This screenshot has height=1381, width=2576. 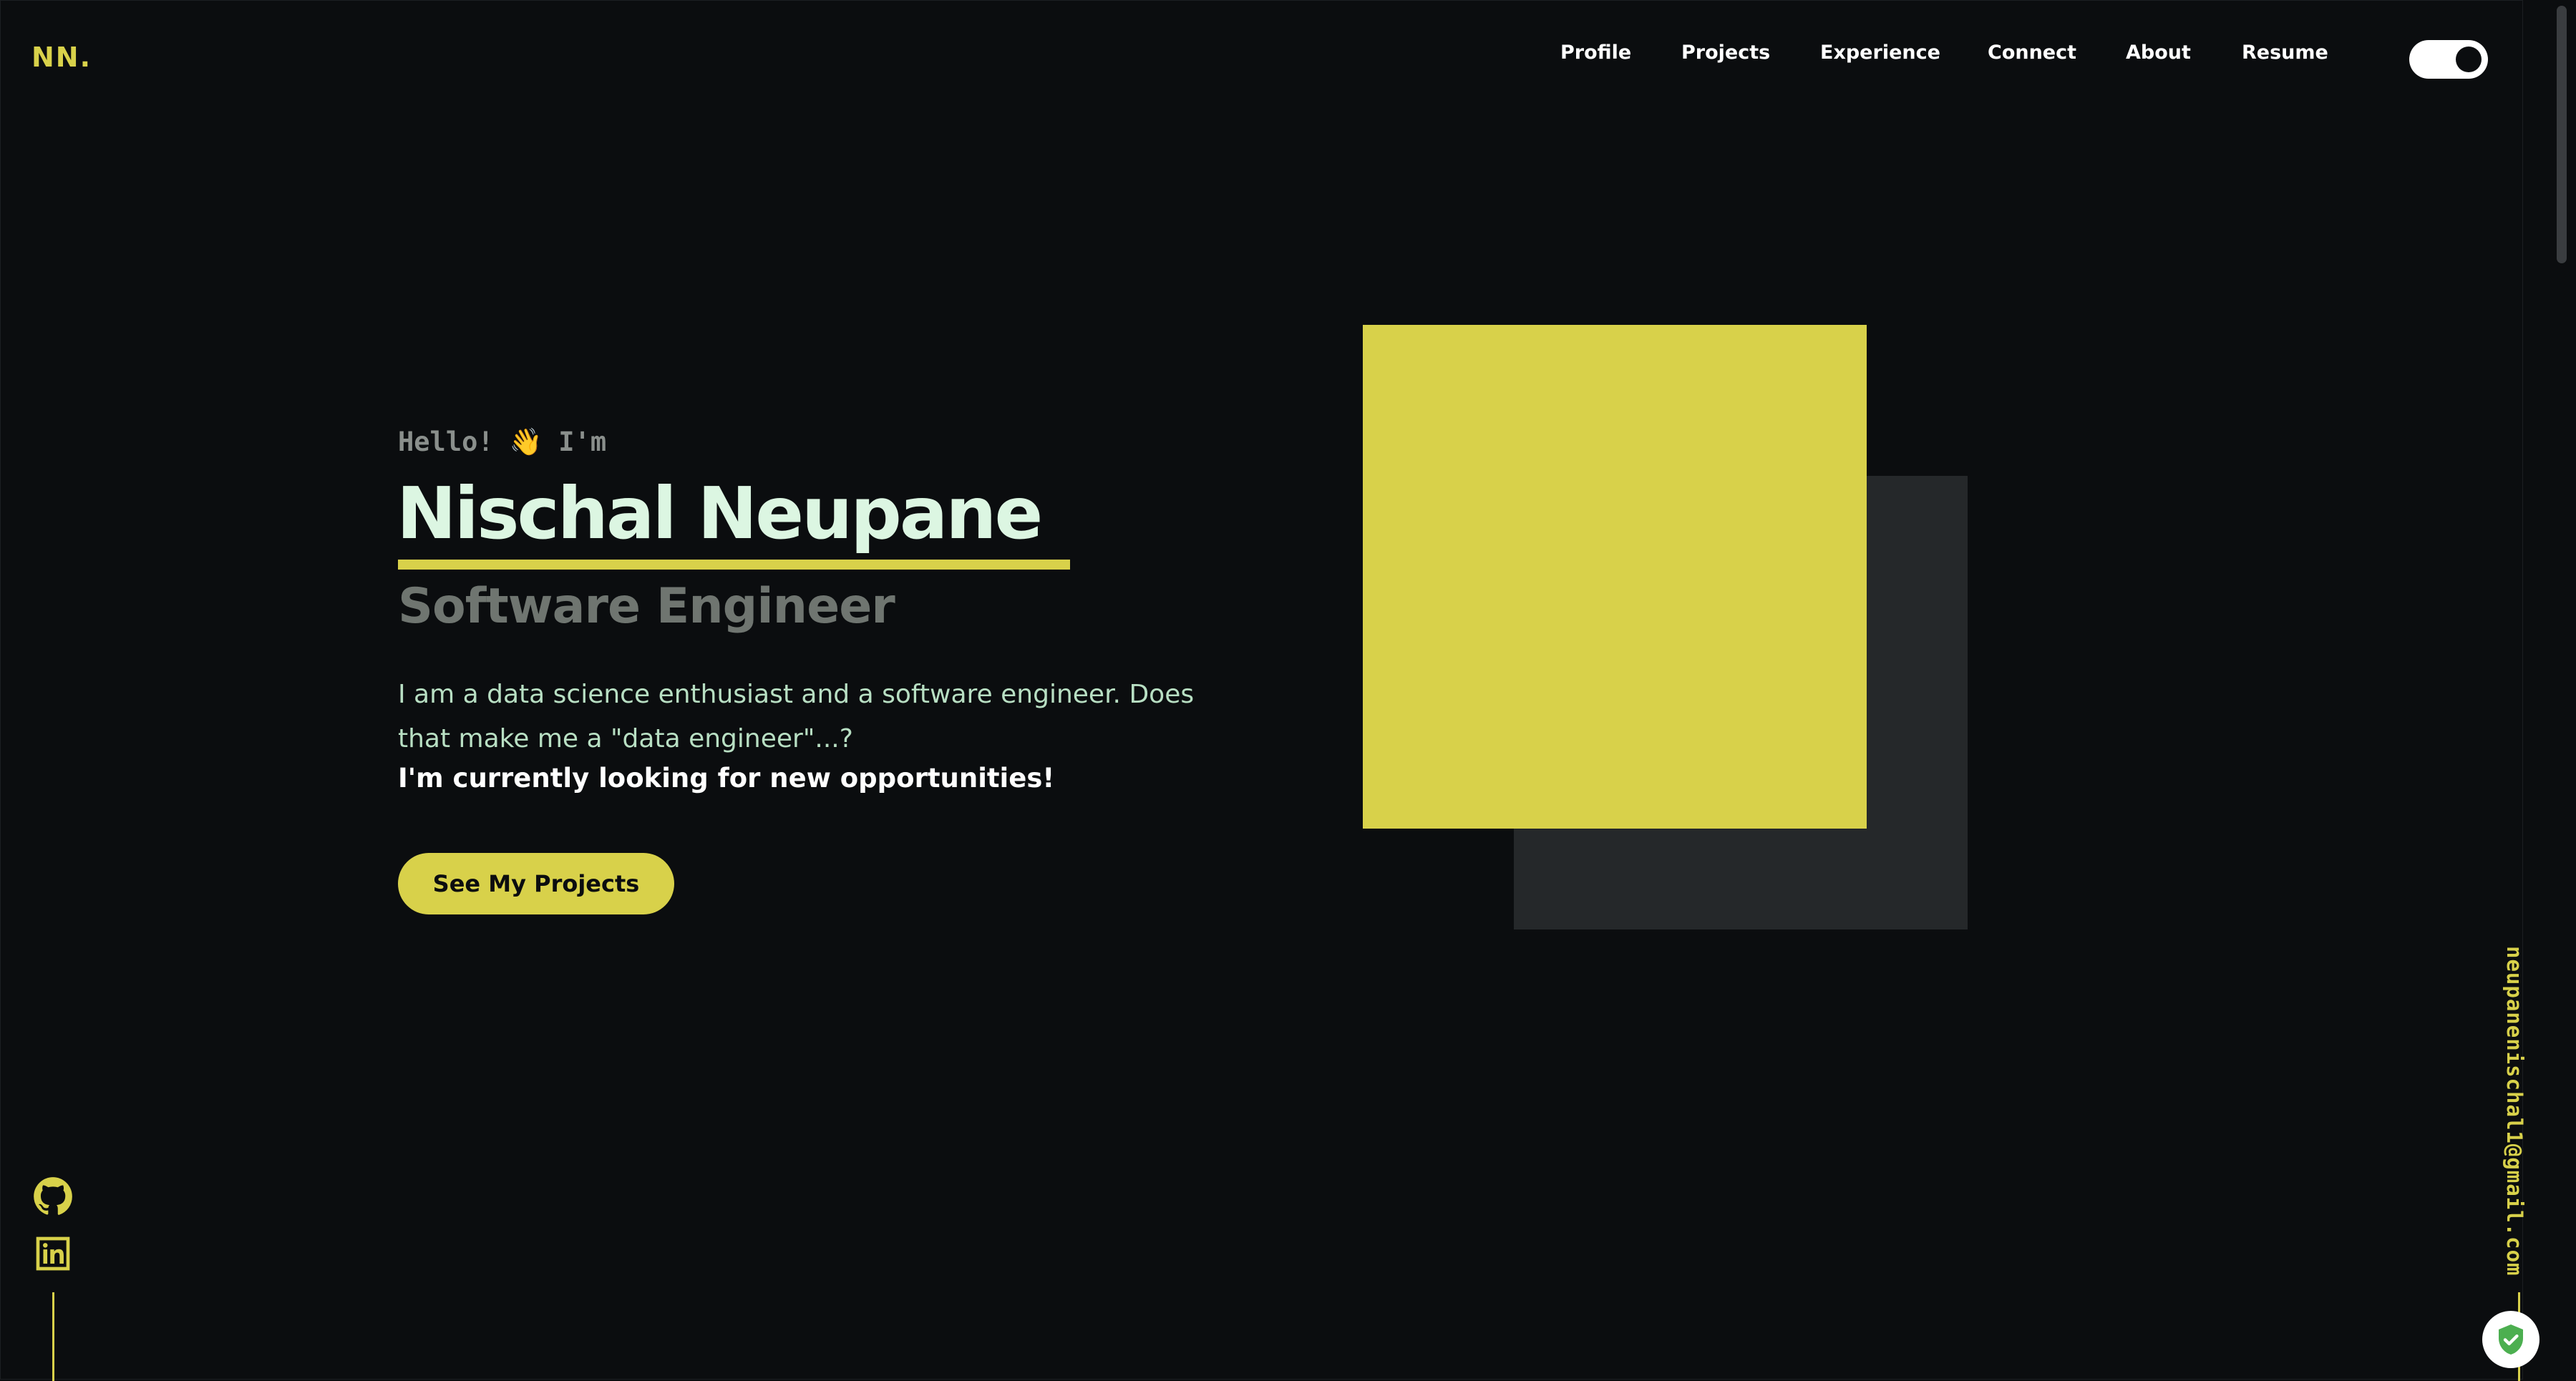 What do you see at coordinates (2469, 59) in the screenshot?
I see `toggle-knob` at bounding box center [2469, 59].